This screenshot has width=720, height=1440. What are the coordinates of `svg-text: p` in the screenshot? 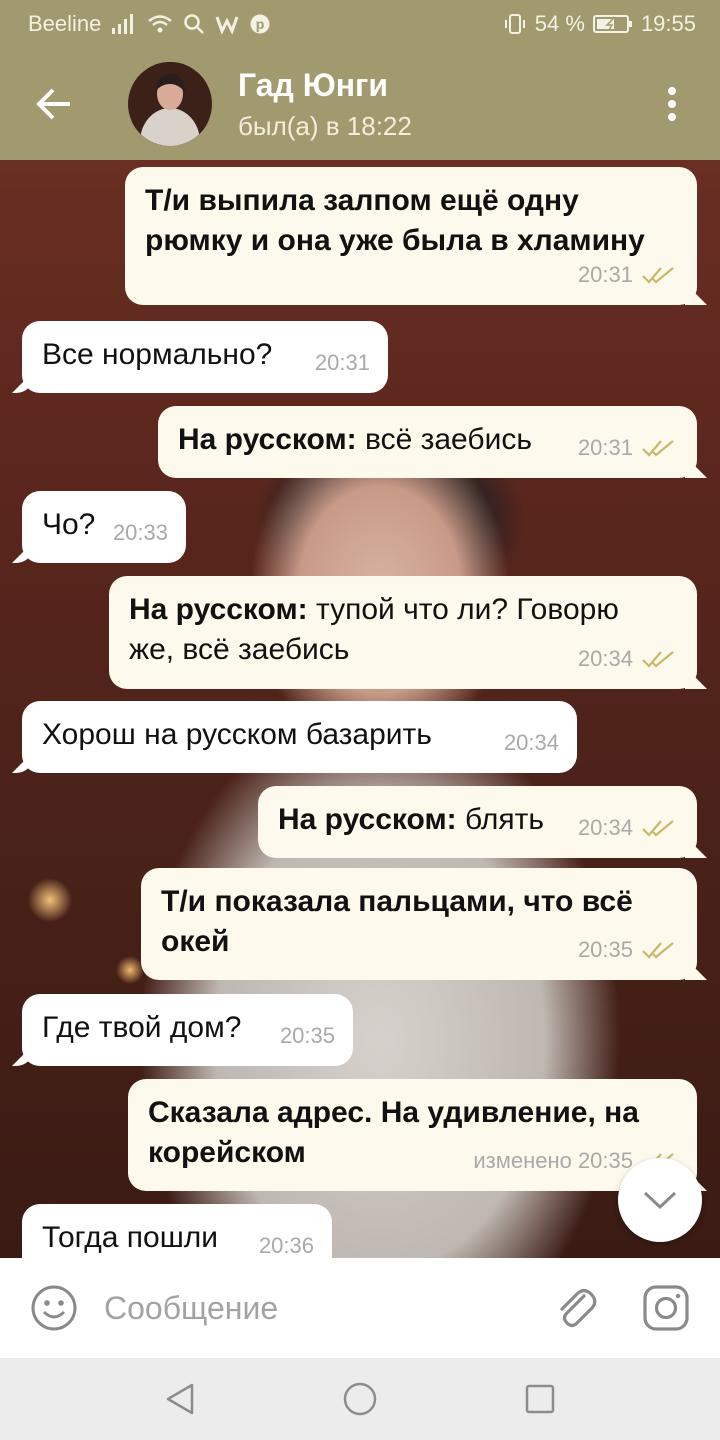 It's located at (260, 24).